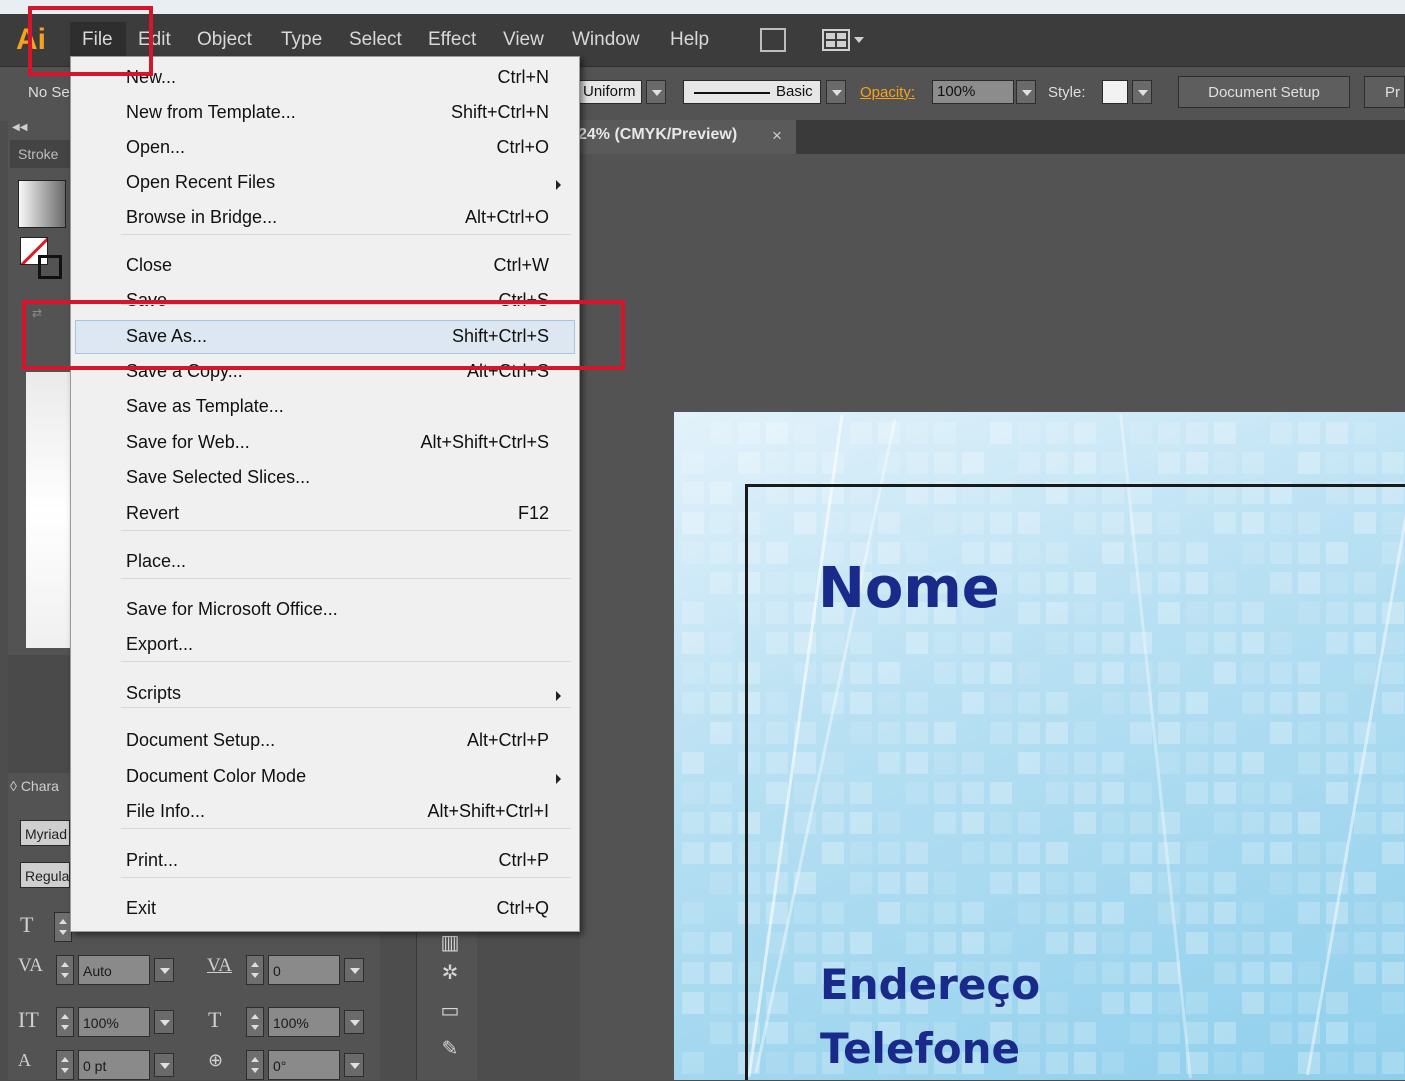 The height and width of the screenshot is (1081, 1405). What do you see at coordinates (325, 514) in the screenshot?
I see `menu-item-revert: Revert F12` at bounding box center [325, 514].